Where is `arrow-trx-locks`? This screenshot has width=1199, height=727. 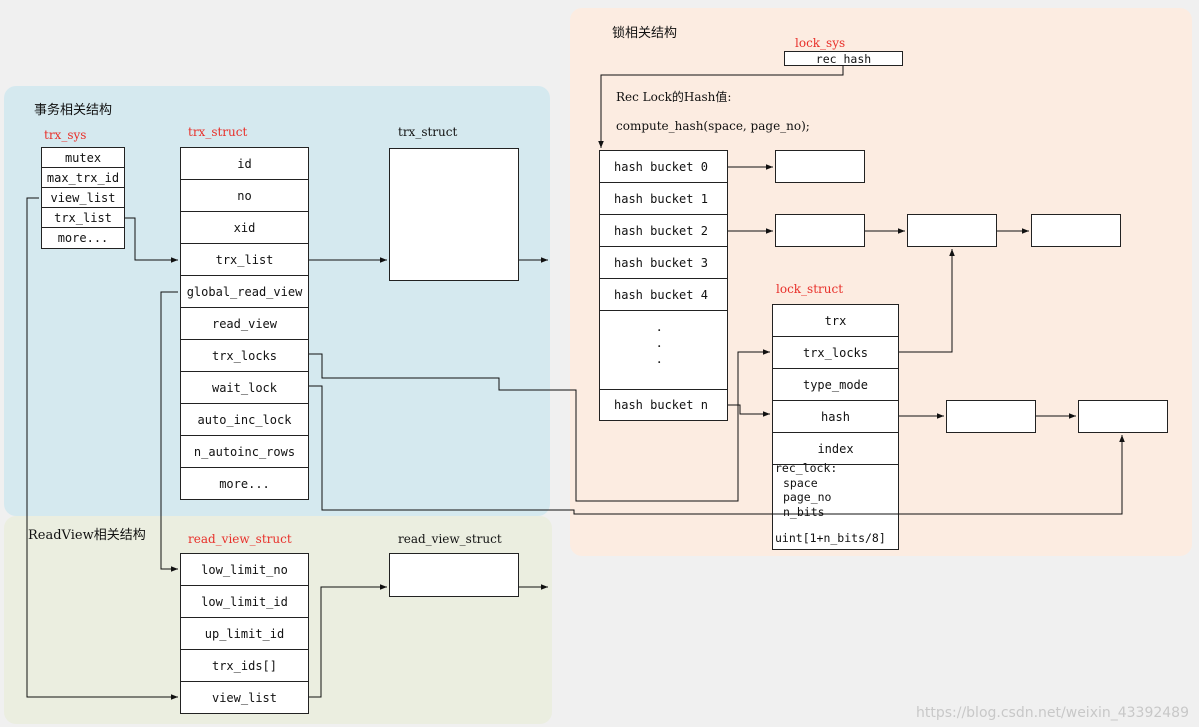
arrow-trx-locks is located at coordinates (539, 425).